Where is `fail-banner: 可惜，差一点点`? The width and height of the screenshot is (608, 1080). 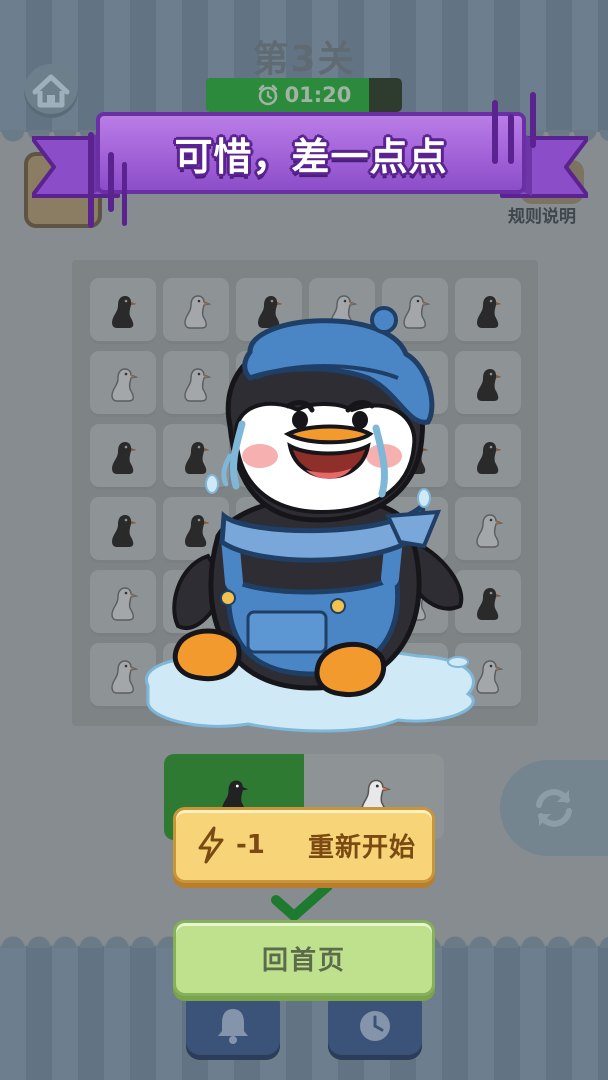
fail-banner: 可惜，差一点点 is located at coordinates (310, 162).